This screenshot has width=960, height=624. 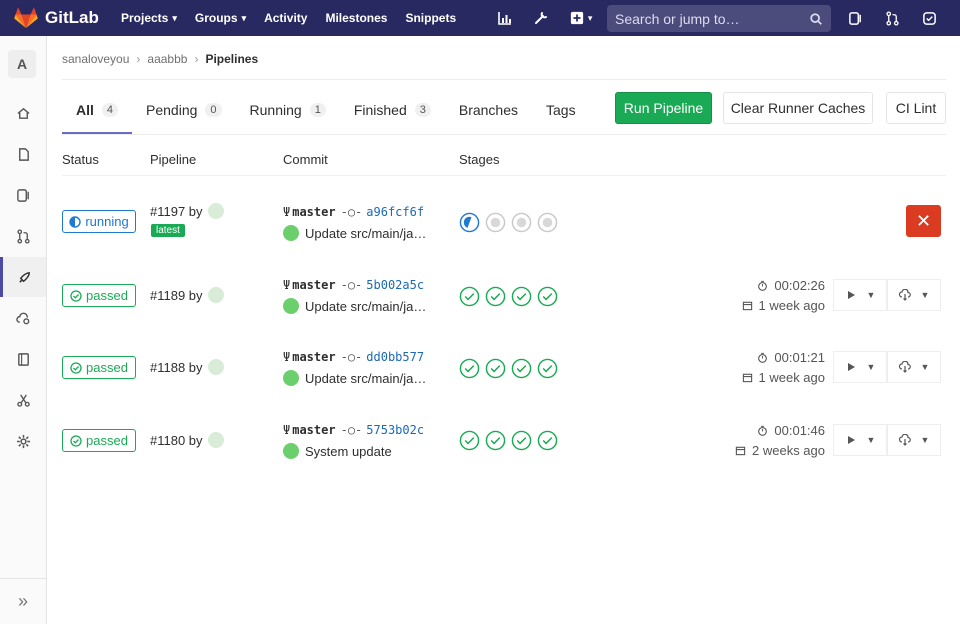 What do you see at coordinates (95, 59) in the screenshot?
I see `breadcrumb-namespace: sanaloveyou` at bounding box center [95, 59].